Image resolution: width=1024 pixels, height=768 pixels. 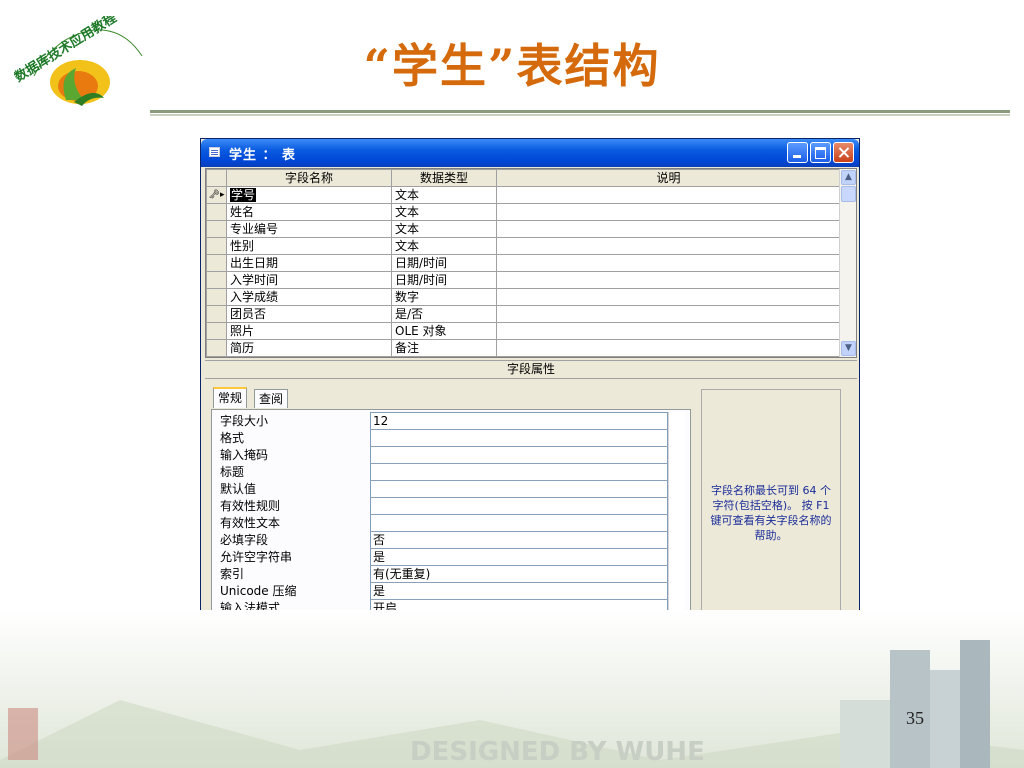 I want to click on field-row: 团员否 是/否, so click(x=523, y=314).